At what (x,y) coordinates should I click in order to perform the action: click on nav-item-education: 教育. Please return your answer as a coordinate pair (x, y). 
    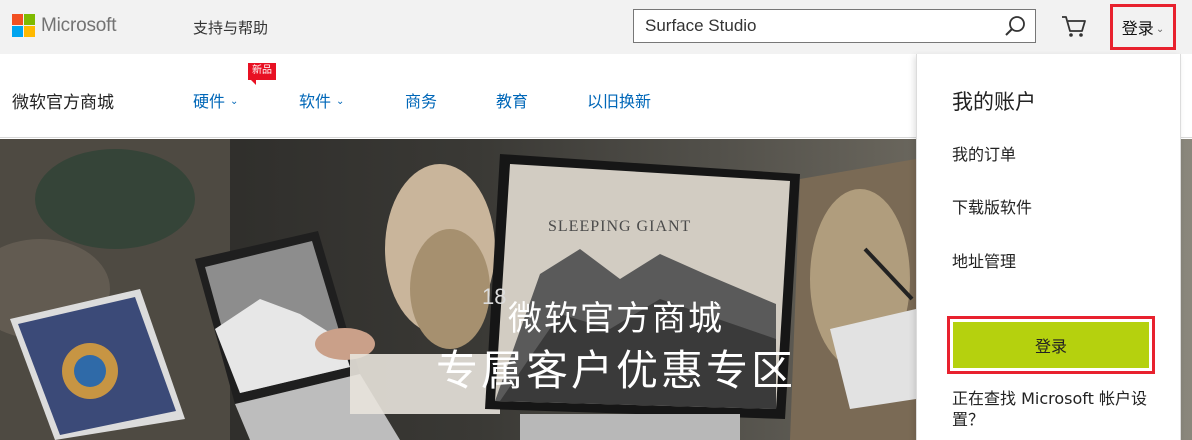
    Looking at the image, I should click on (512, 100).